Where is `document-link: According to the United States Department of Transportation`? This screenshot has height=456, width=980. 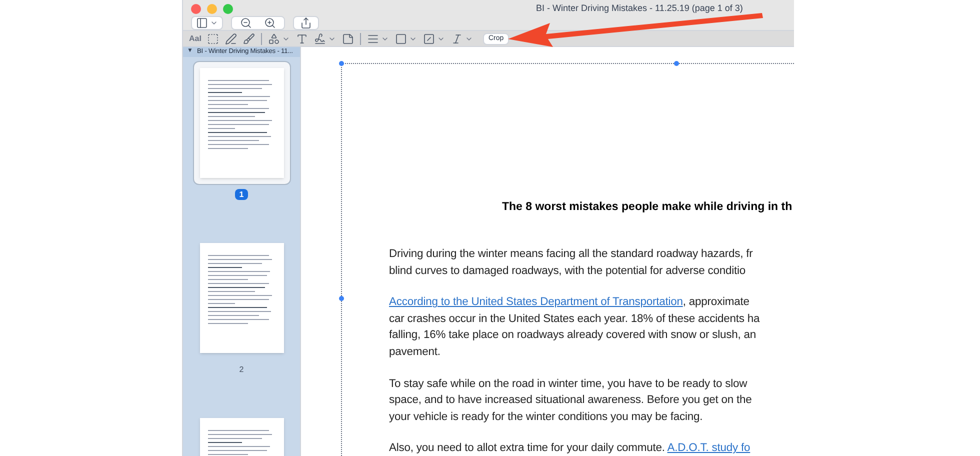 document-link: According to the United States Department of Transportation is located at coordinates (536, 302).